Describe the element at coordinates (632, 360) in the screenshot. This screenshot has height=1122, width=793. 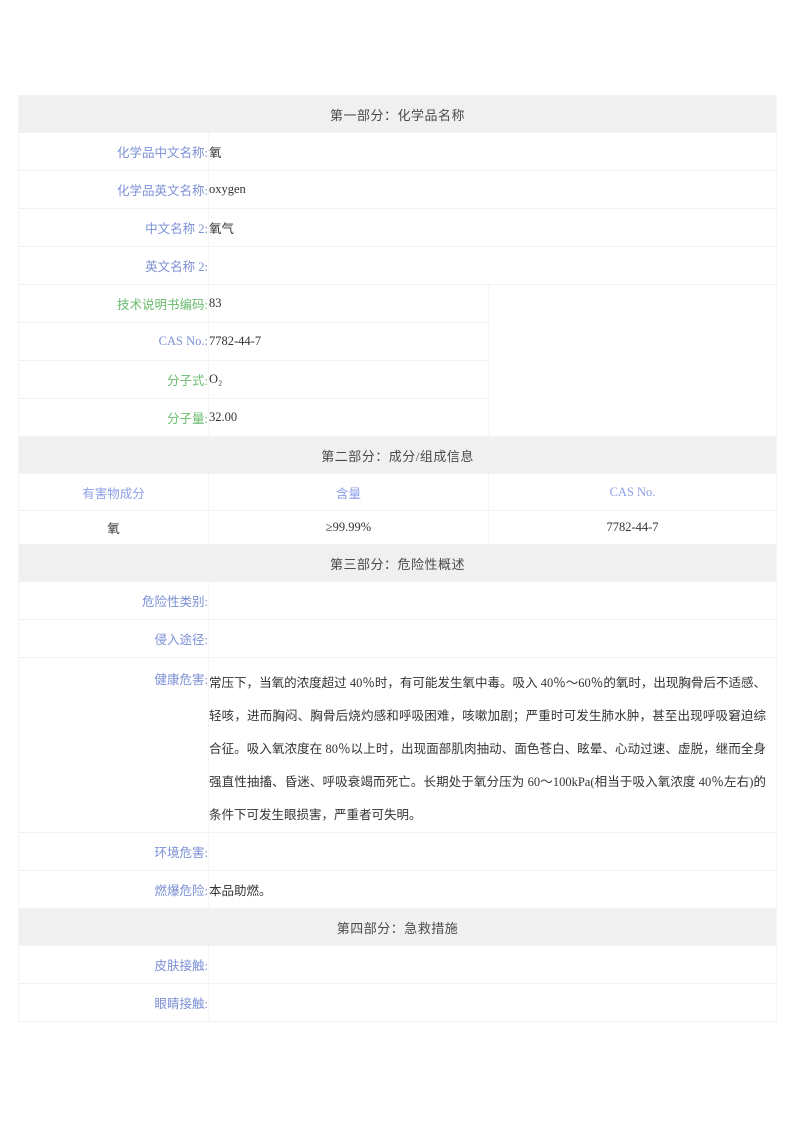
I see `section-1-empty-merged-cell` at that location.